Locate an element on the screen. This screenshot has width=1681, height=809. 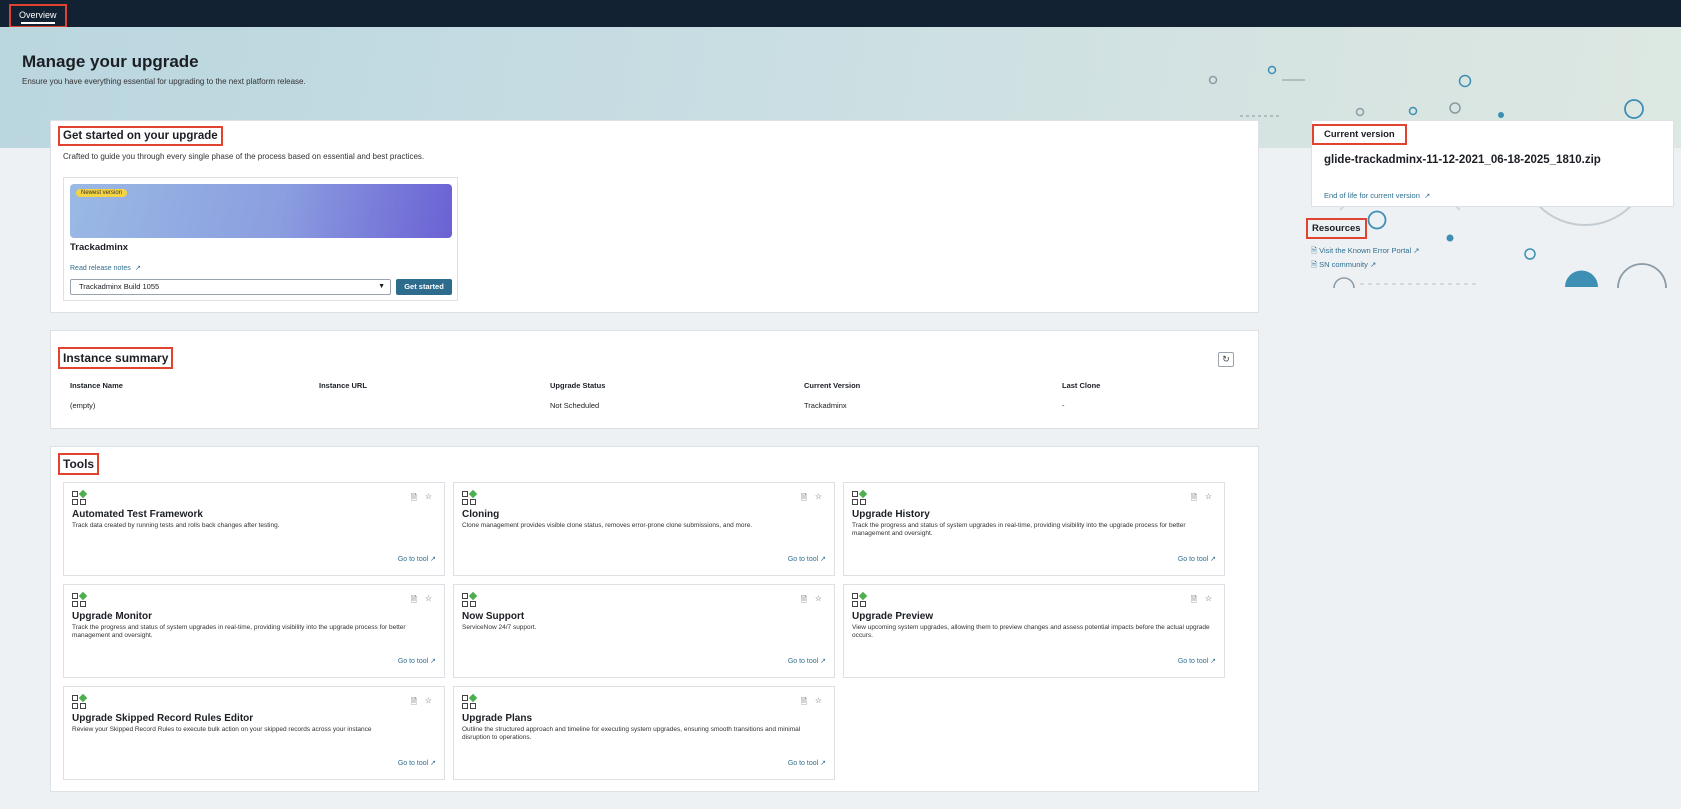
page-title: Manage your upgrade is located at coordinates (110, 61).